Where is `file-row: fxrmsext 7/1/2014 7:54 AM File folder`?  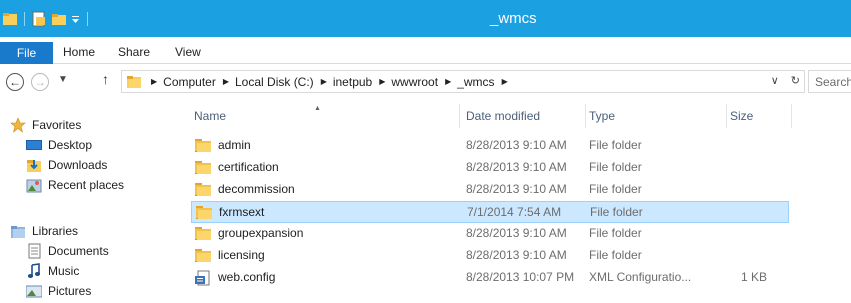 file-row: fxrmsext 7/1/2014 7:54 AM File folder is located at coordinates (490, 212).